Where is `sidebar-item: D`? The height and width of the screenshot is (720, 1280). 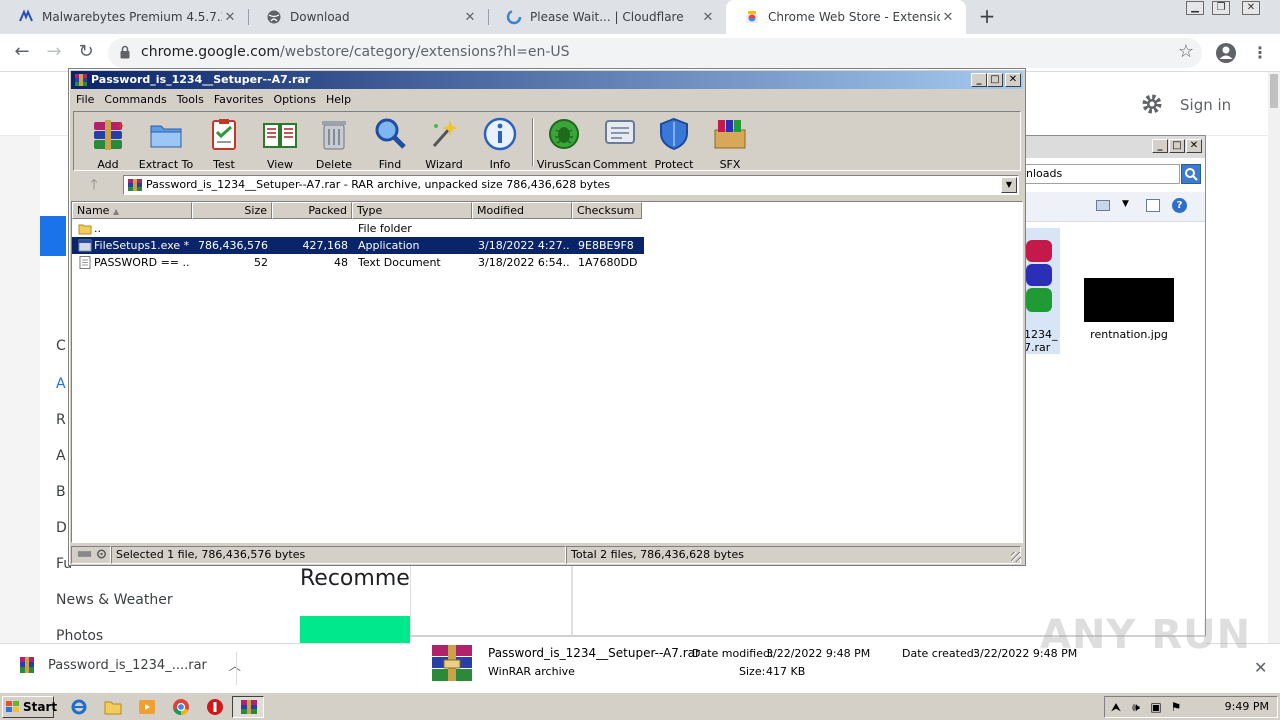
sidebar-item: D is located at coordinates (61, 528).